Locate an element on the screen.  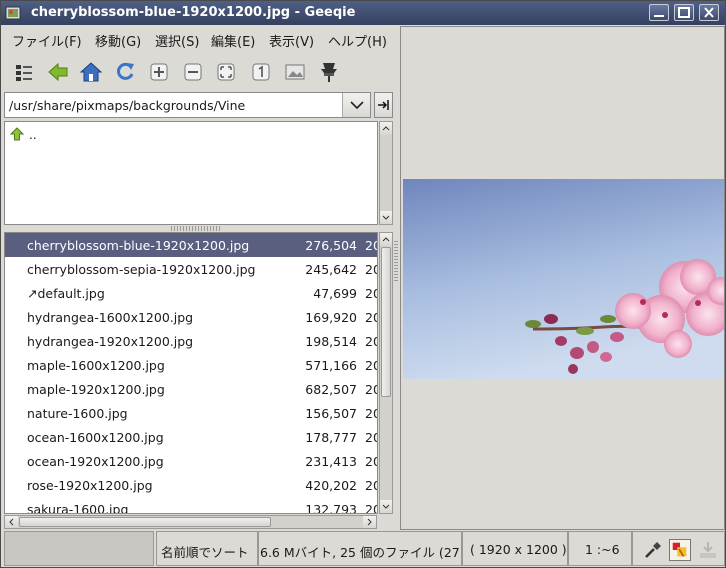
file-list-scrollbar is located at coordinates (386, 373).